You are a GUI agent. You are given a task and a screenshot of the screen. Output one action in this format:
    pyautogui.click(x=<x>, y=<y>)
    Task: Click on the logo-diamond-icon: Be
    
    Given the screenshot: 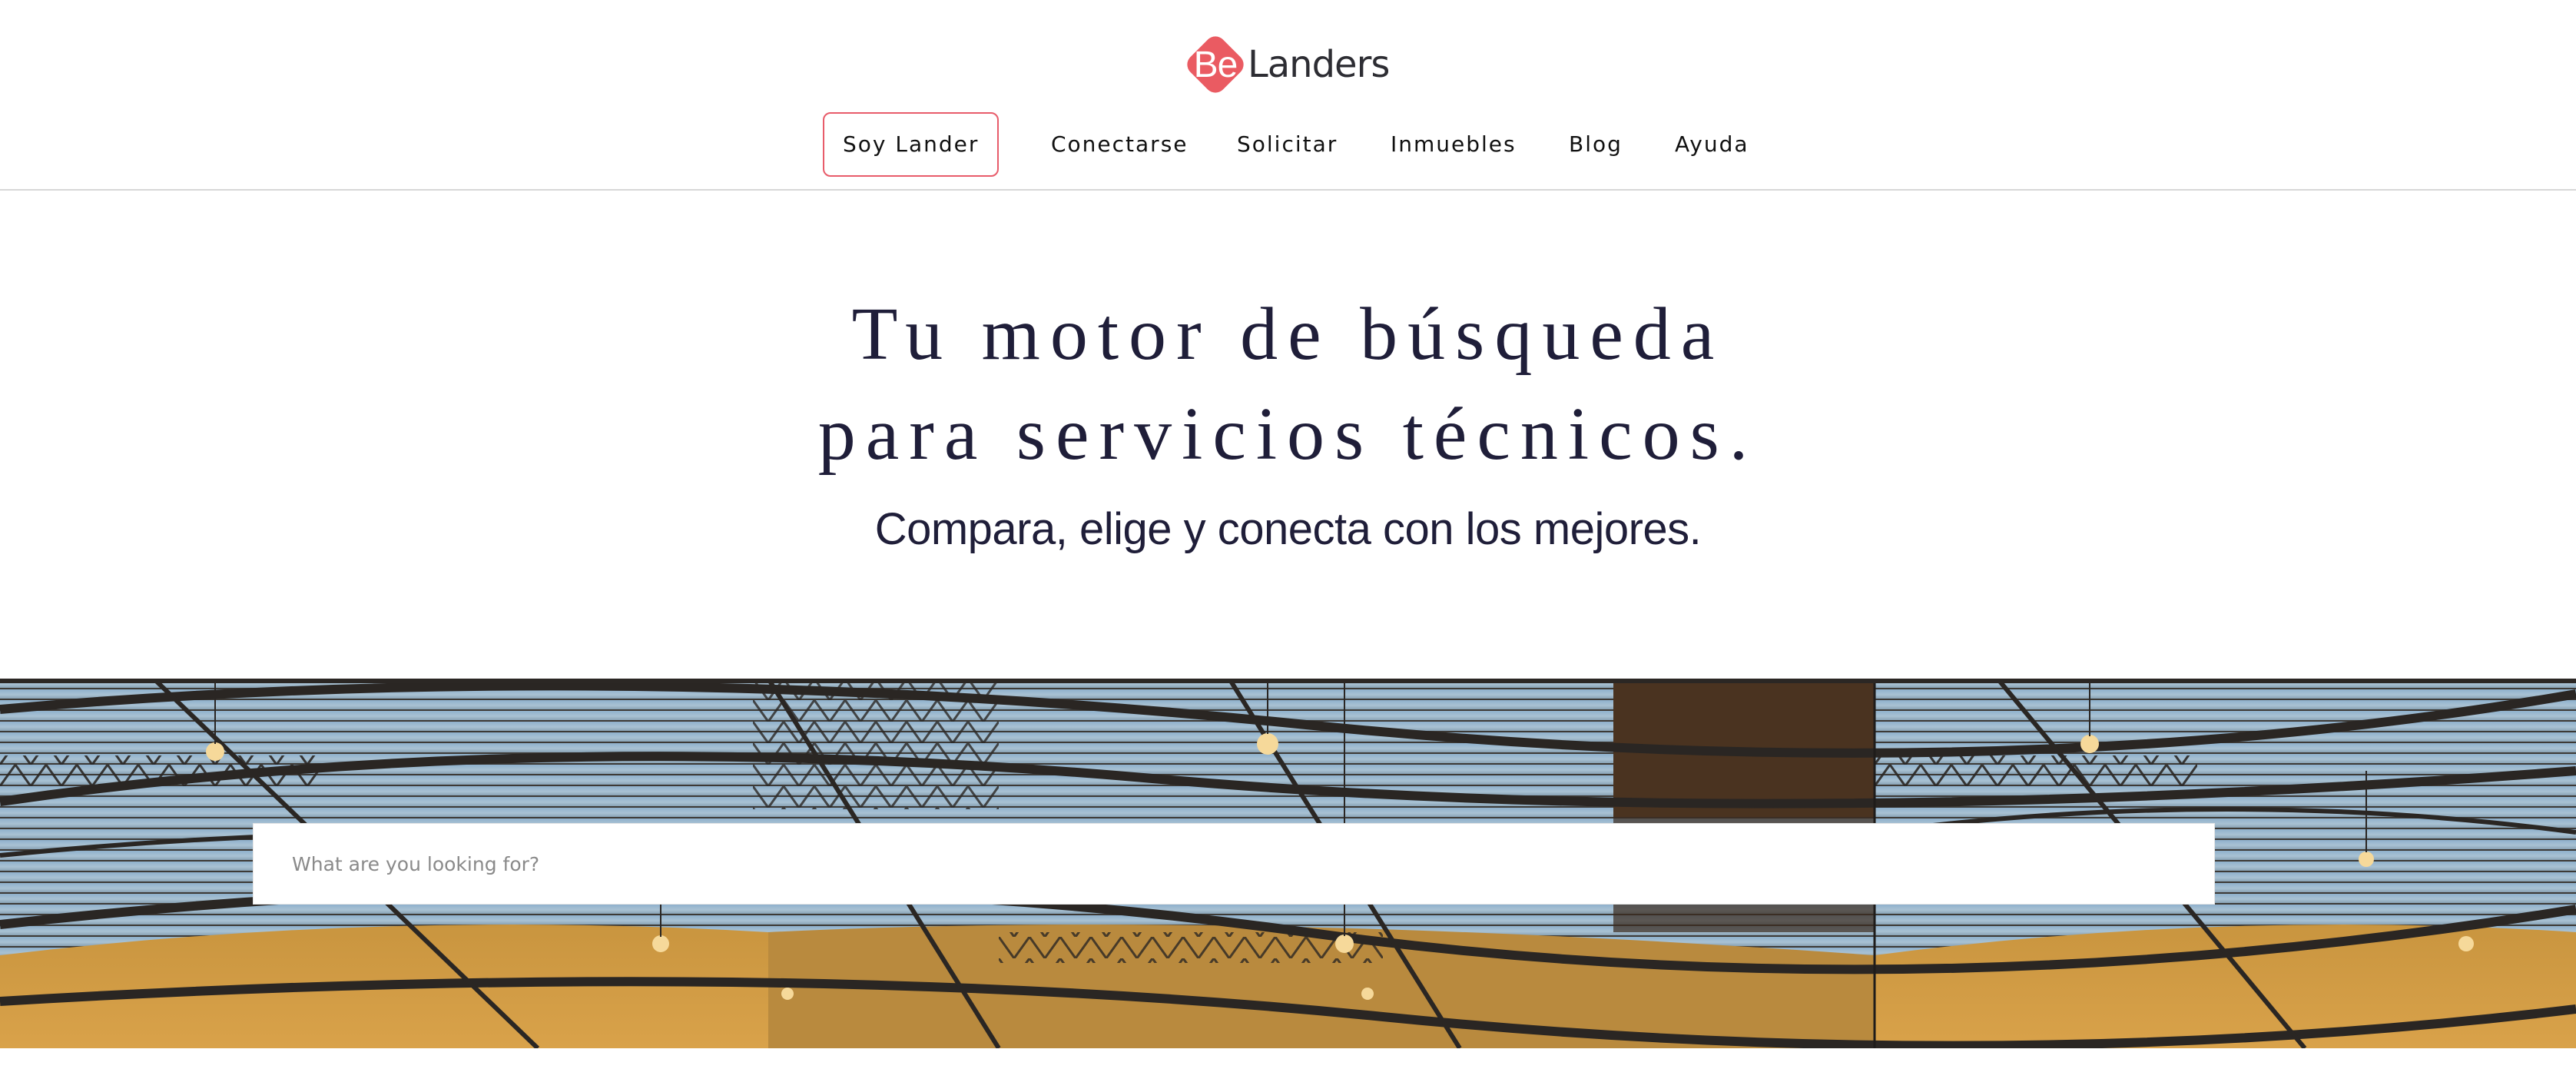 What is the action you would take?
    pyautogui.click(x=1215, y=65)
    